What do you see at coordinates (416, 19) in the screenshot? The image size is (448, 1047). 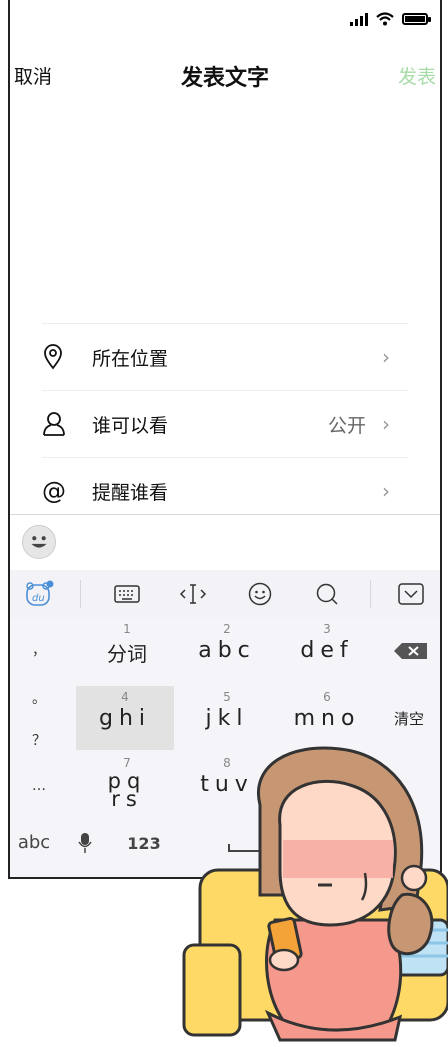 I see `battery-icon` at bounding box center [416, 19].